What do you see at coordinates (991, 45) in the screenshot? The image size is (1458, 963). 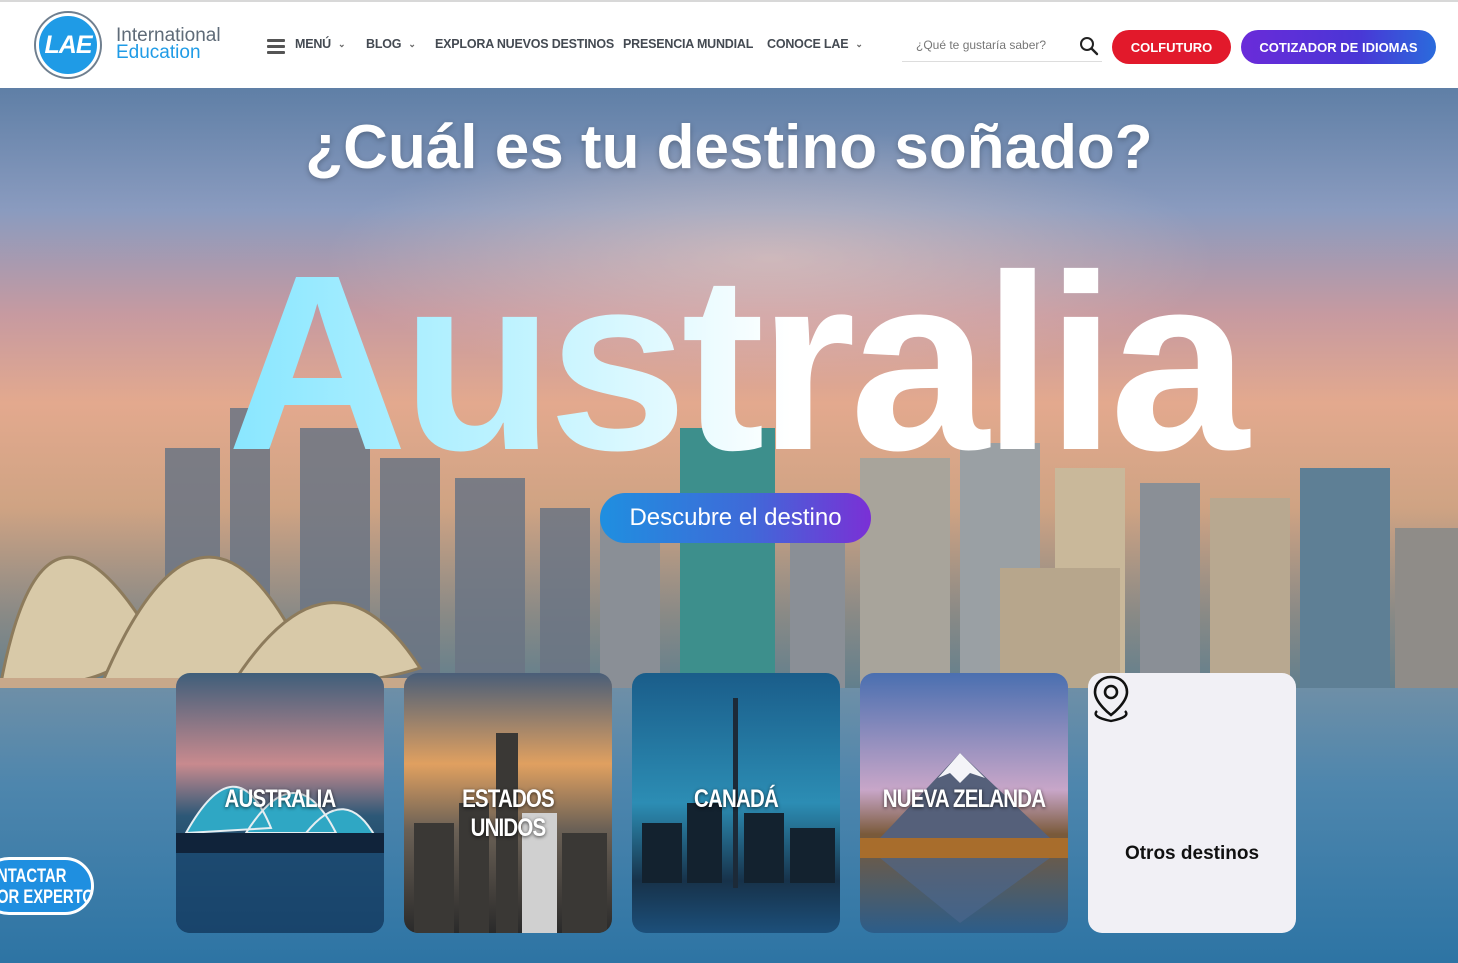 I see `search-input` at bounding box center [991, 45].